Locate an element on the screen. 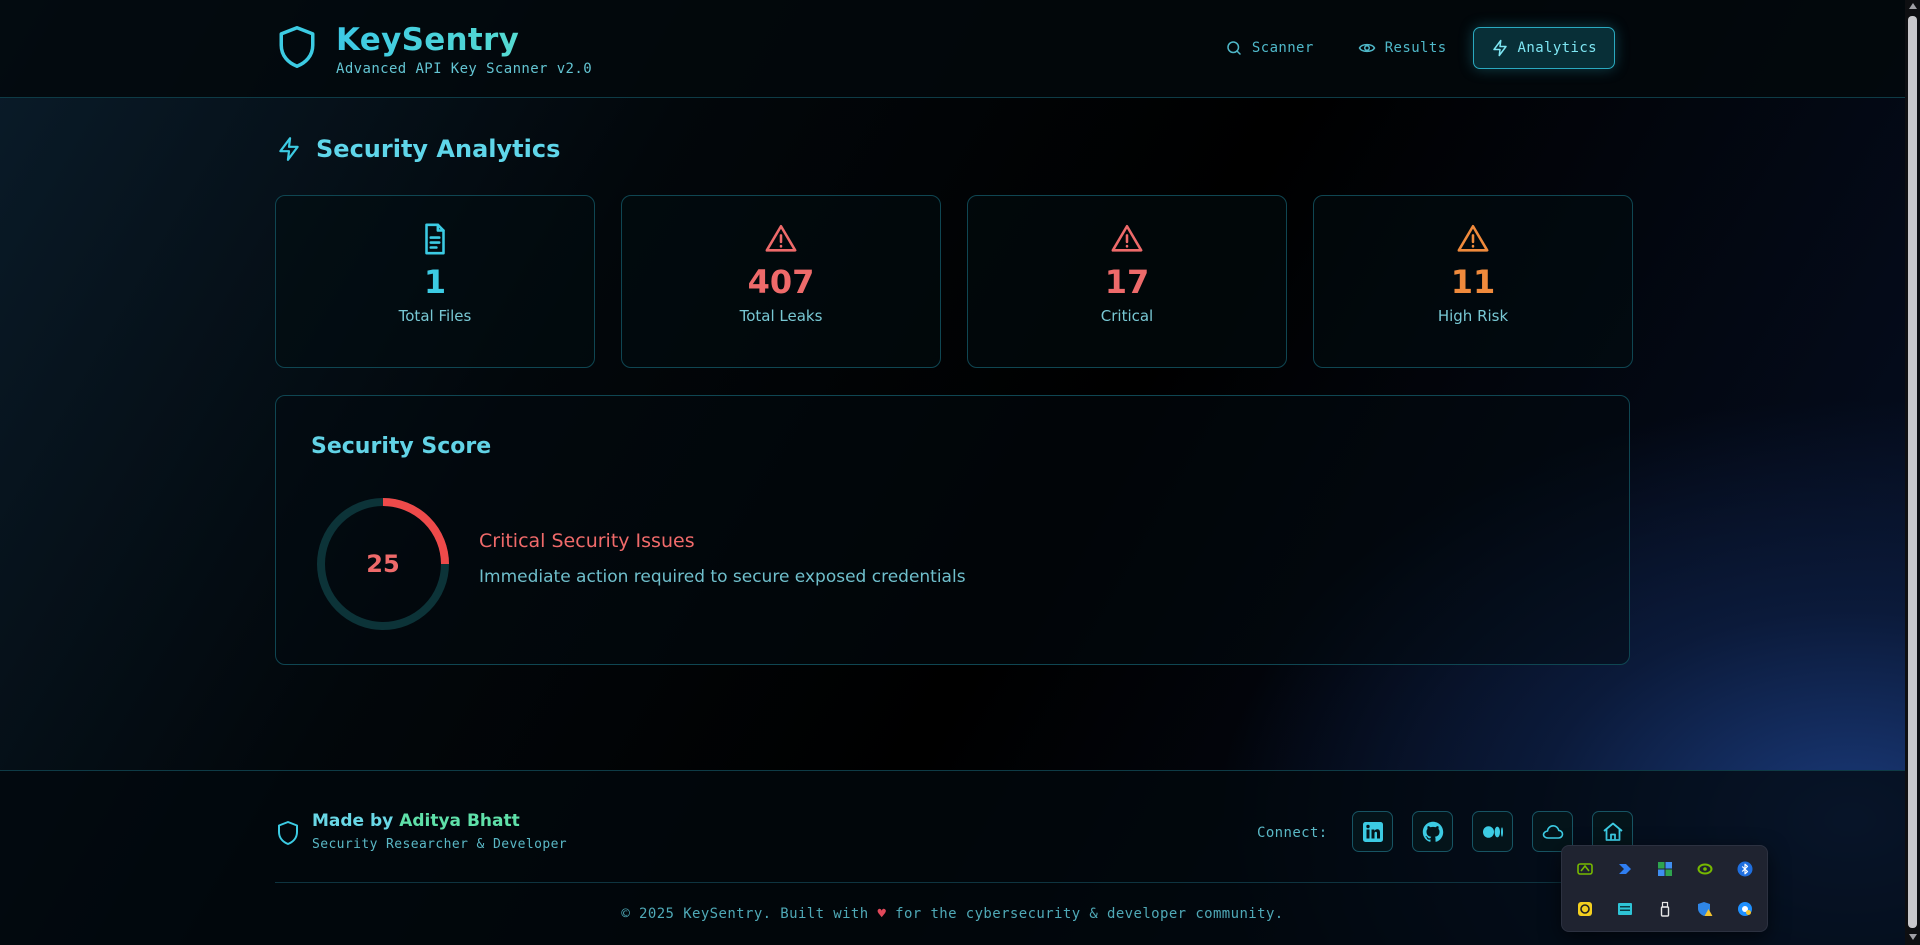 The height and width of the screenshot is (945, 1920). nav-scanner-label: Scanner is located at coordinates (1282, 48).